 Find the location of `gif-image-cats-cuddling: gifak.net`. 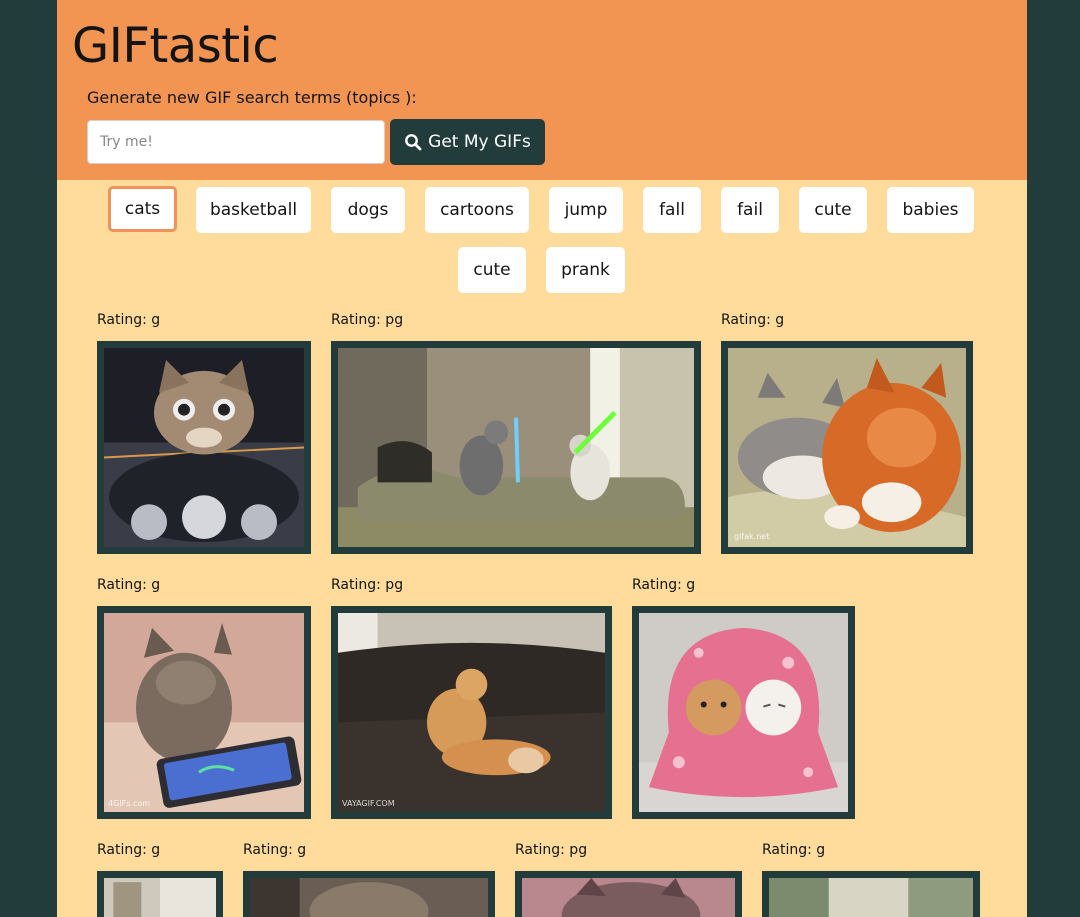

gif-image-cats-cuddling: gifak.net is located at coordinates (847, 447).